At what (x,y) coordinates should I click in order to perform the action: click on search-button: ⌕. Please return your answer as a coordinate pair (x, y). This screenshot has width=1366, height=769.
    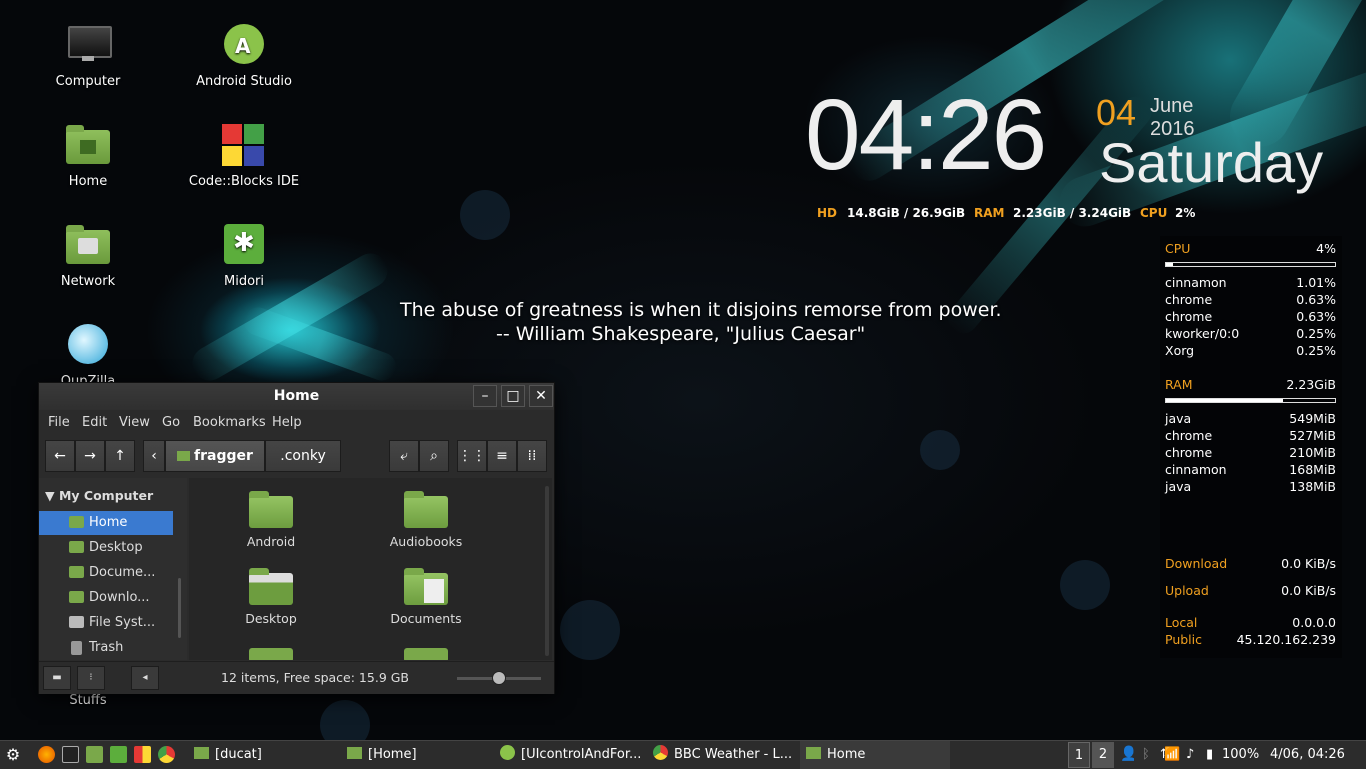
    Looking at the image, I should click on (434, 456).